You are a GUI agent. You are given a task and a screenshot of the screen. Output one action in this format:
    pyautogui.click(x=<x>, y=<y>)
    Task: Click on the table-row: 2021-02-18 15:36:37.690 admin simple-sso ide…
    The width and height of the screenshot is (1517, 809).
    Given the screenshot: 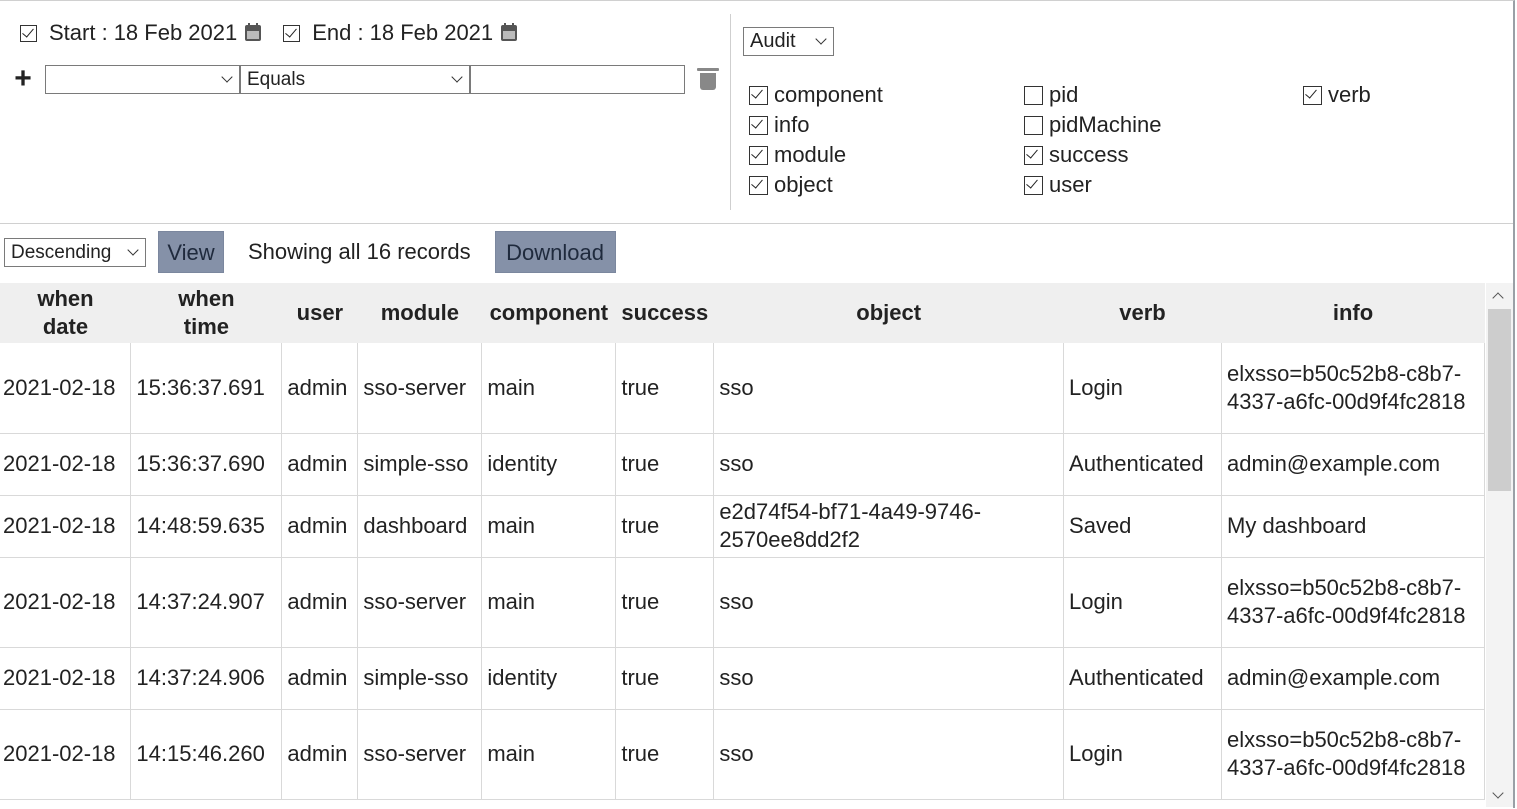 What is the action you would take?
    pyautogui.click(x=742, y=464)
    